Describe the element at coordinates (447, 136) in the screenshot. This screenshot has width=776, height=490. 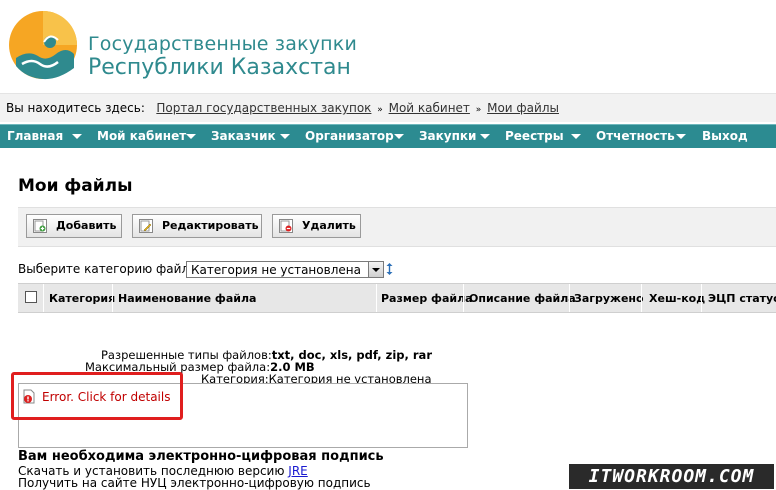
I see `nav-item-purchases: Закупки` at that location.